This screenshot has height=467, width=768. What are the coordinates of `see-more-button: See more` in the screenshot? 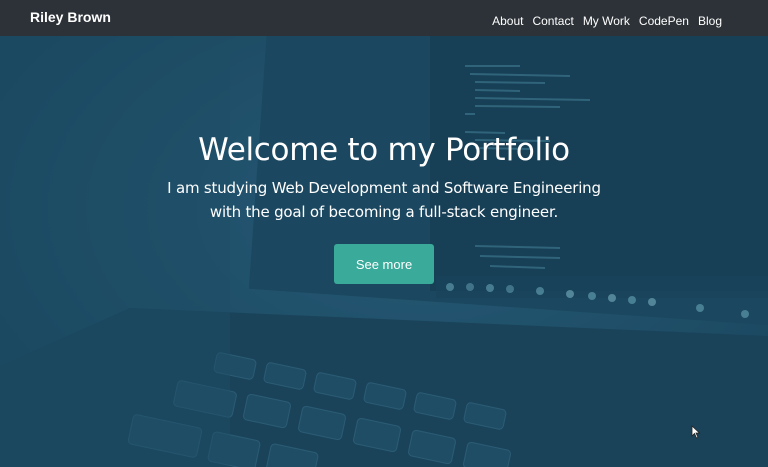 It's located at (384, 264).